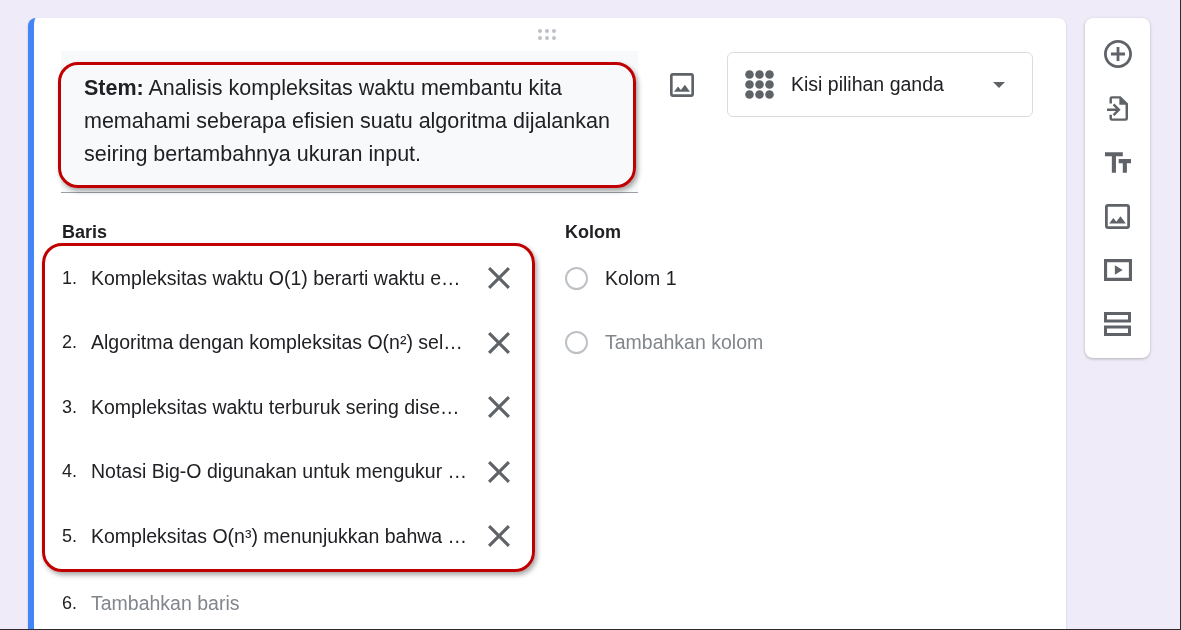 This screenshot has height=630, width=1181. What do you see at coordinates (593, 232) in the screenshot?
I see `columns-heading: Kolom` at bounding box center [593, 232].